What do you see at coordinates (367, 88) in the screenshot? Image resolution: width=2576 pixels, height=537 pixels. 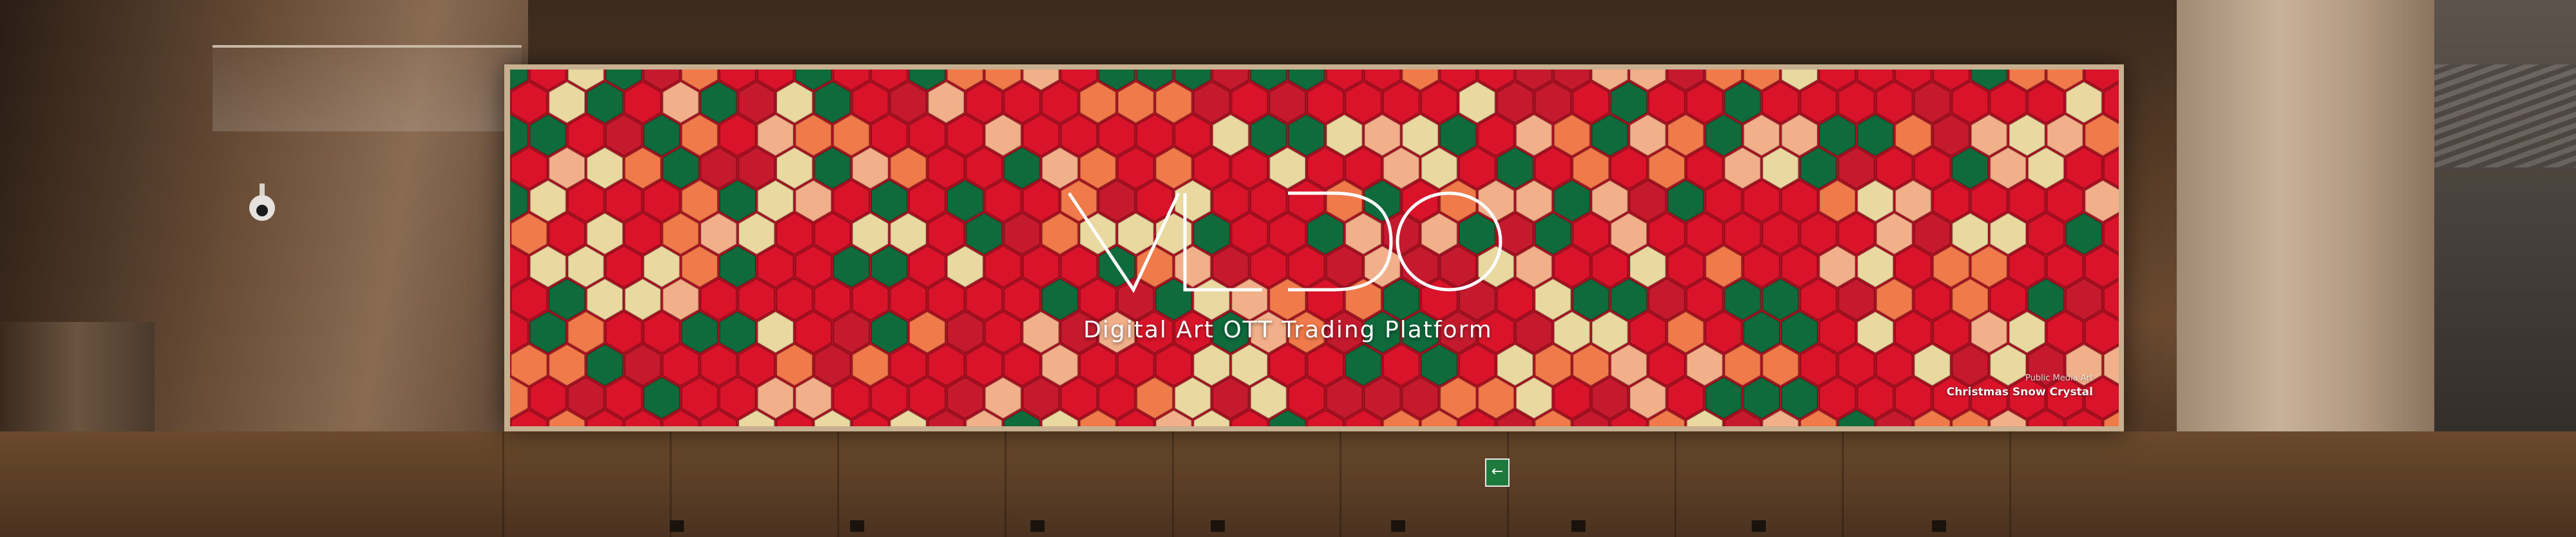 I see `glass-railing` at bounding box center [367, 88].